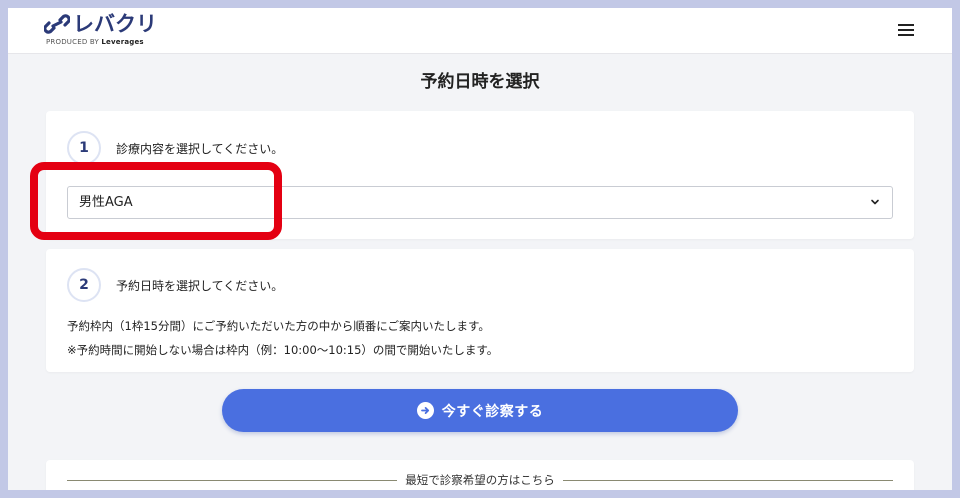 This screenshot has height=498, width=960. I want to click on chevron-down-icon, so click(875, 202).